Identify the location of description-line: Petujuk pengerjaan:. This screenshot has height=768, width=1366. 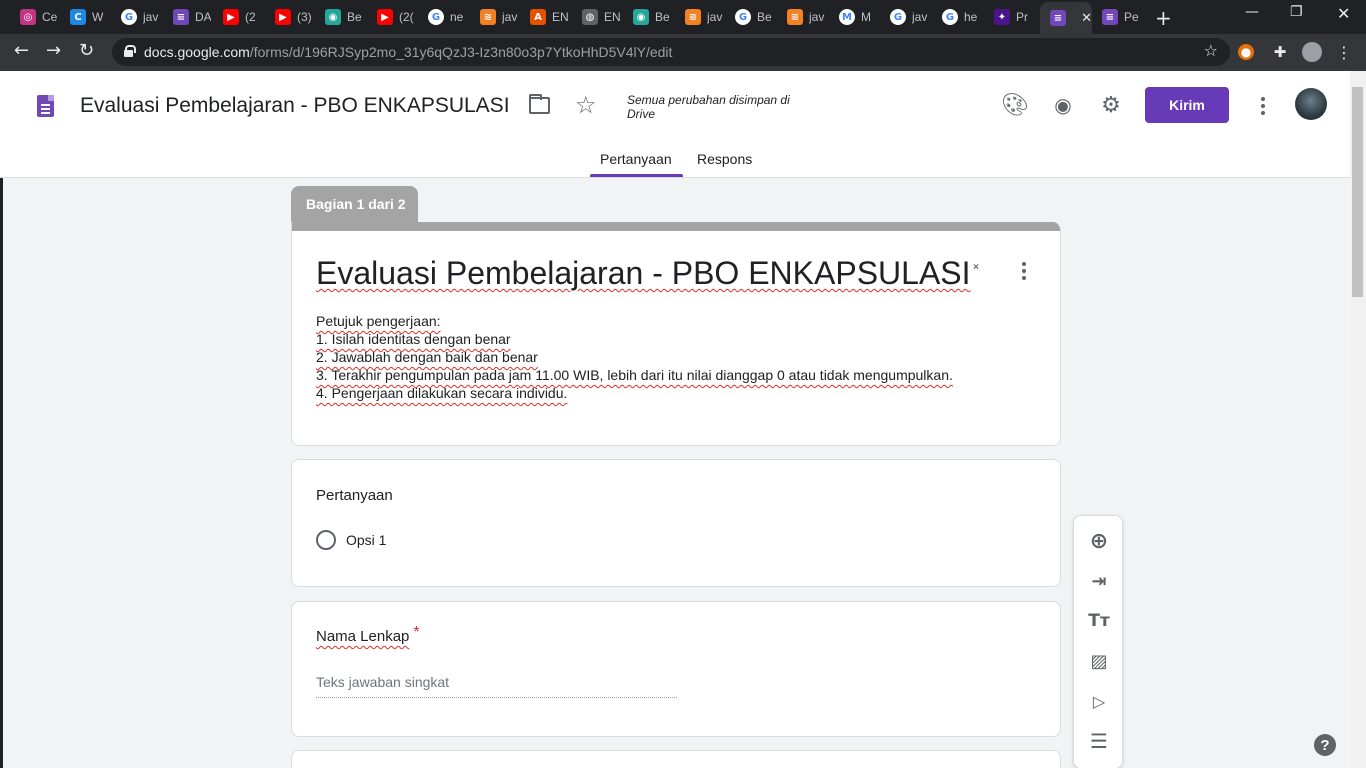
(378, 321).